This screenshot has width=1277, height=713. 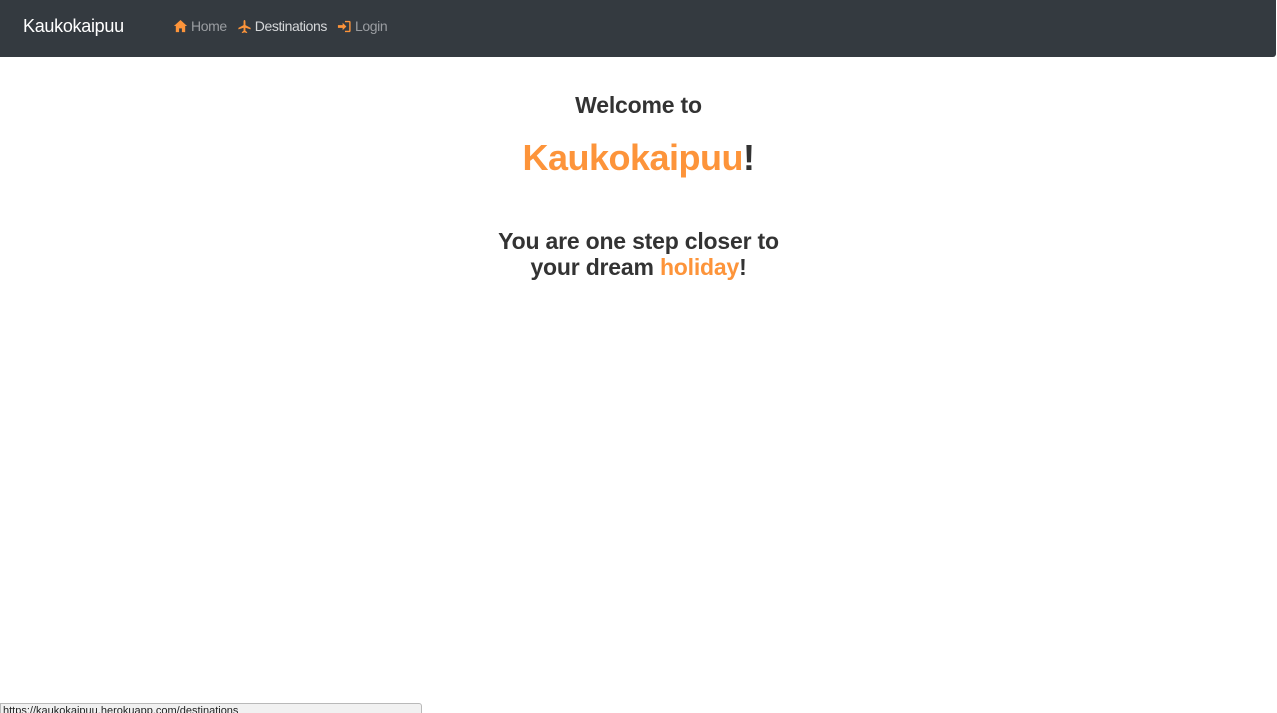 What do you see at coordinates (209, 26) in the screenshot?
I see `nav-item-label: Home` at bounding box center [209, 26].